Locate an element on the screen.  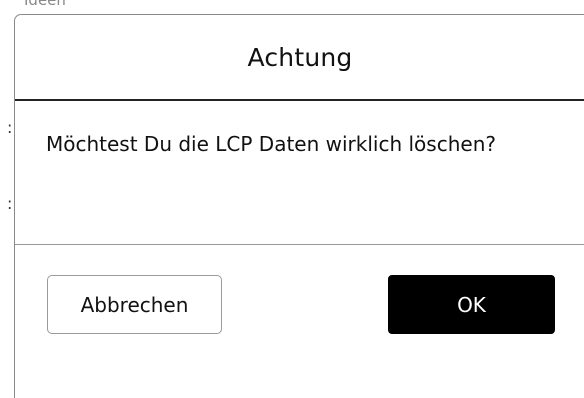
background-text-fragment: Ideen is located at coordinates (45, 4).